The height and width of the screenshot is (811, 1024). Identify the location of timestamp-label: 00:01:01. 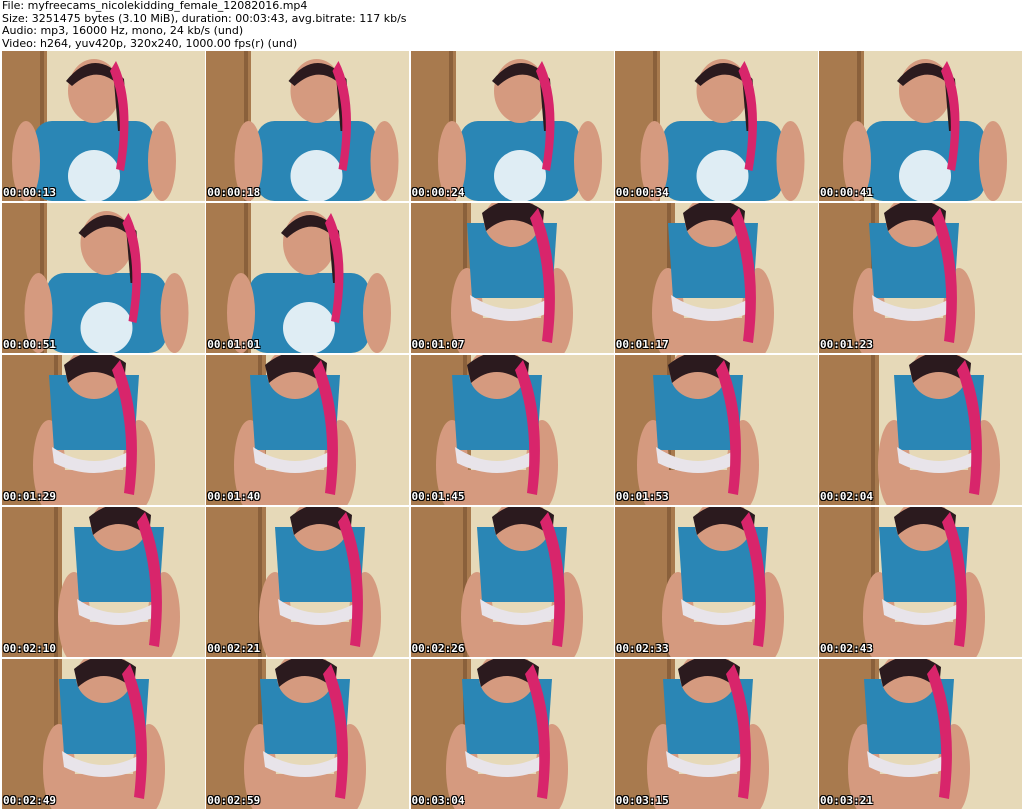
(234, 344).